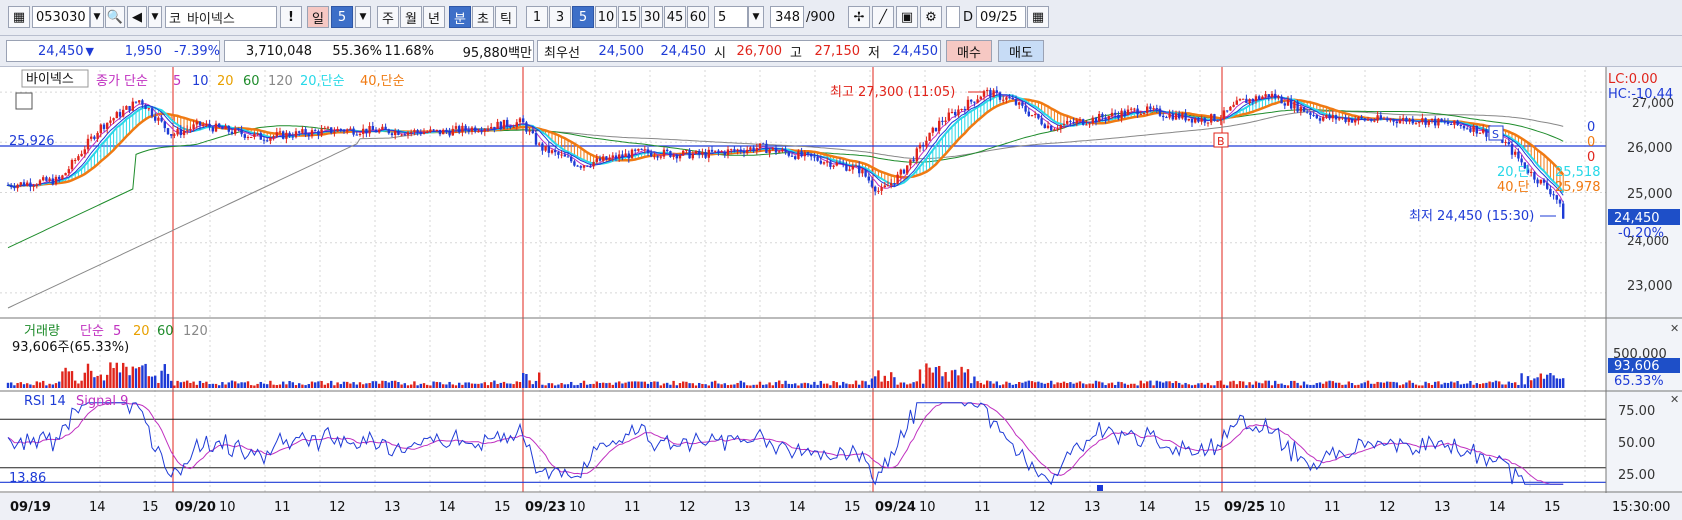 The height and width of the screenshot is (520, 1682). Describe the element at coordinates (931, 17) in the screenshot. I see `gear-icon: ⚙` at that location.